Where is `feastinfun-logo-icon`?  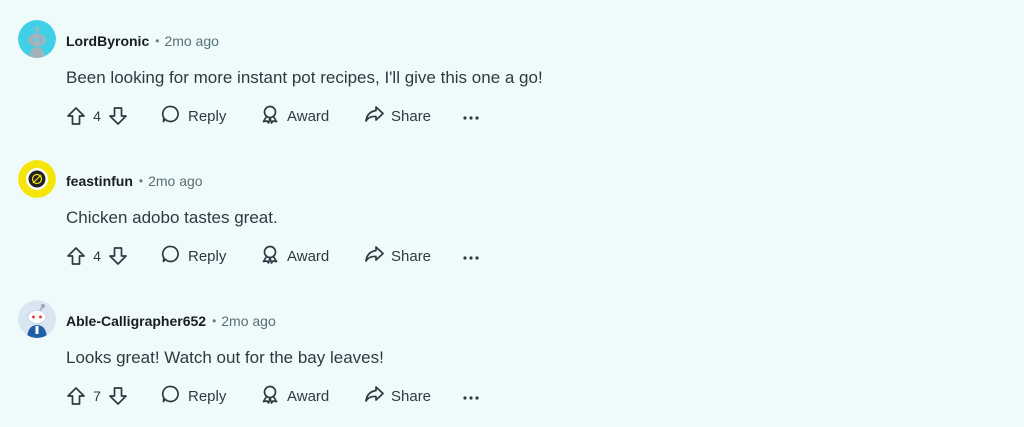 feastinfun-logo-icon is located at coordinates (37, 179).